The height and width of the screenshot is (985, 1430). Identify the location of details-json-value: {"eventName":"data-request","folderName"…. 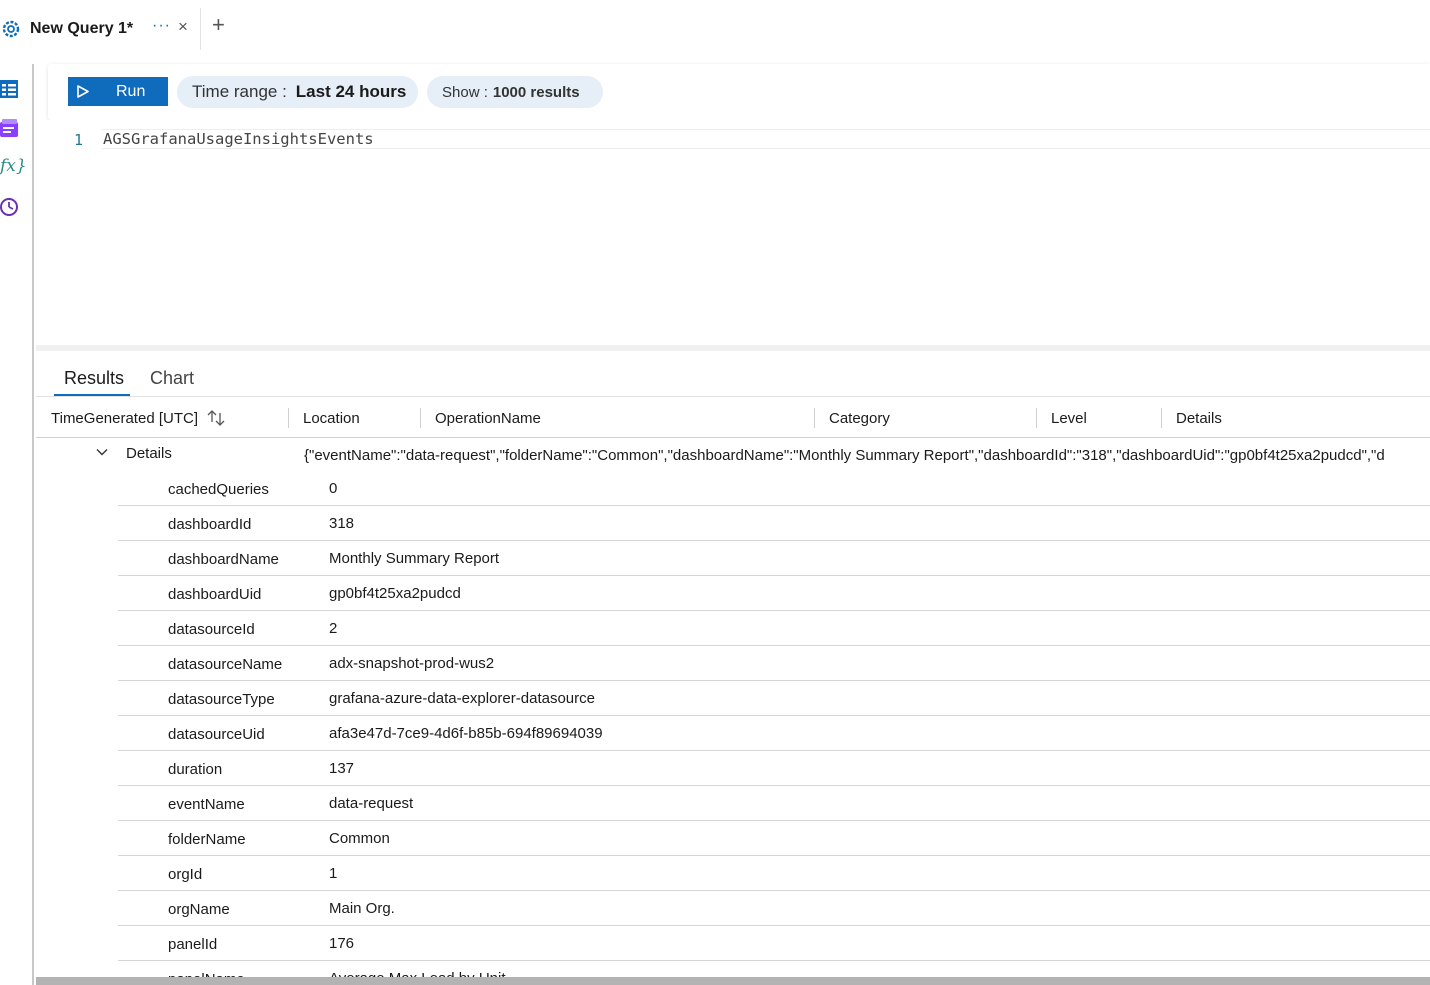
(844, 455).